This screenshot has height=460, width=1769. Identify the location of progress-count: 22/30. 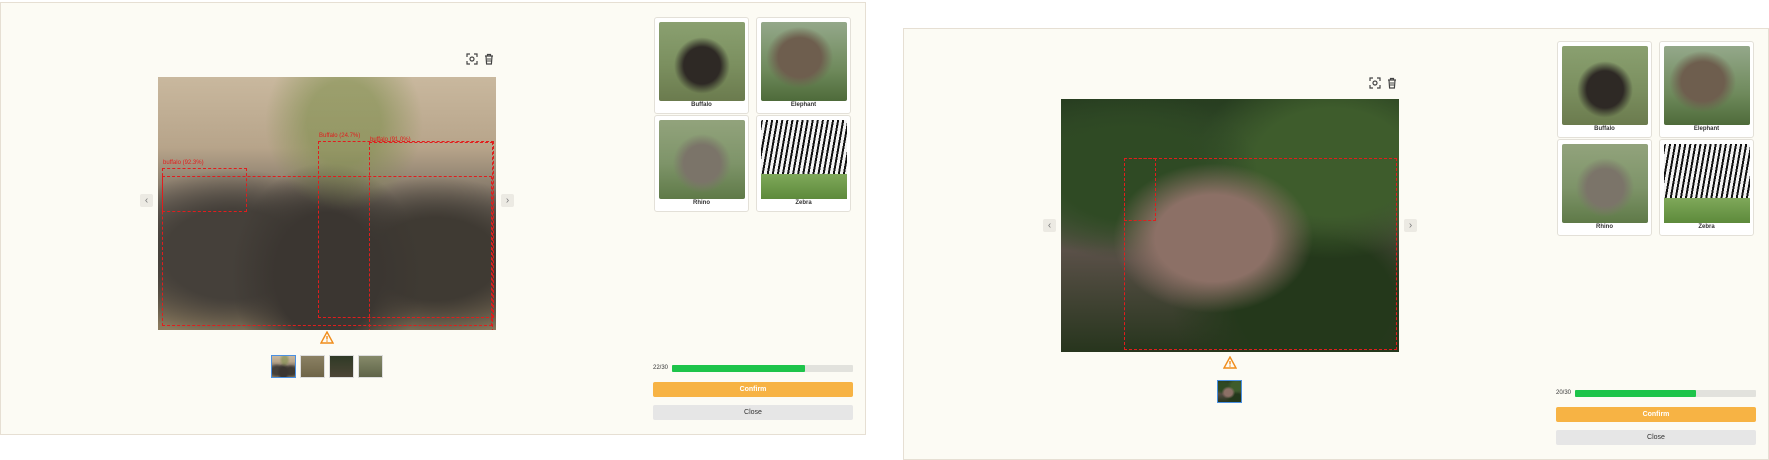
(661, 368).